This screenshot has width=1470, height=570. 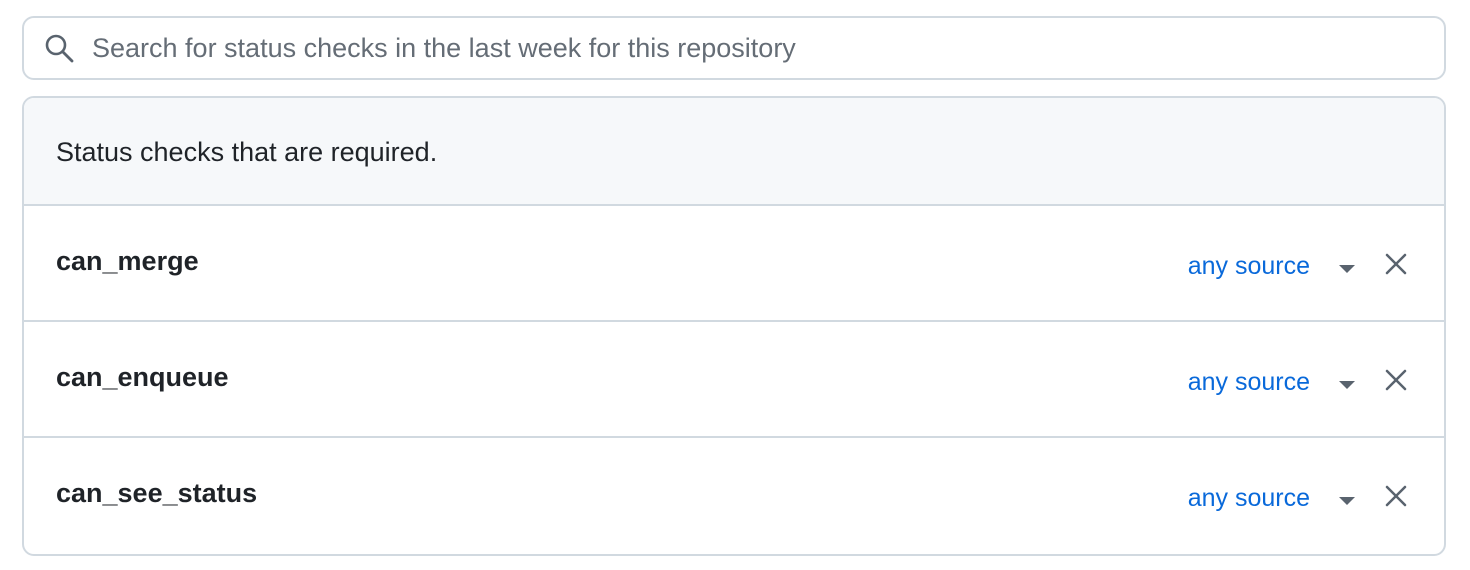 I want to click on status-check-name: can_see_status, so click(x=157, y=493).